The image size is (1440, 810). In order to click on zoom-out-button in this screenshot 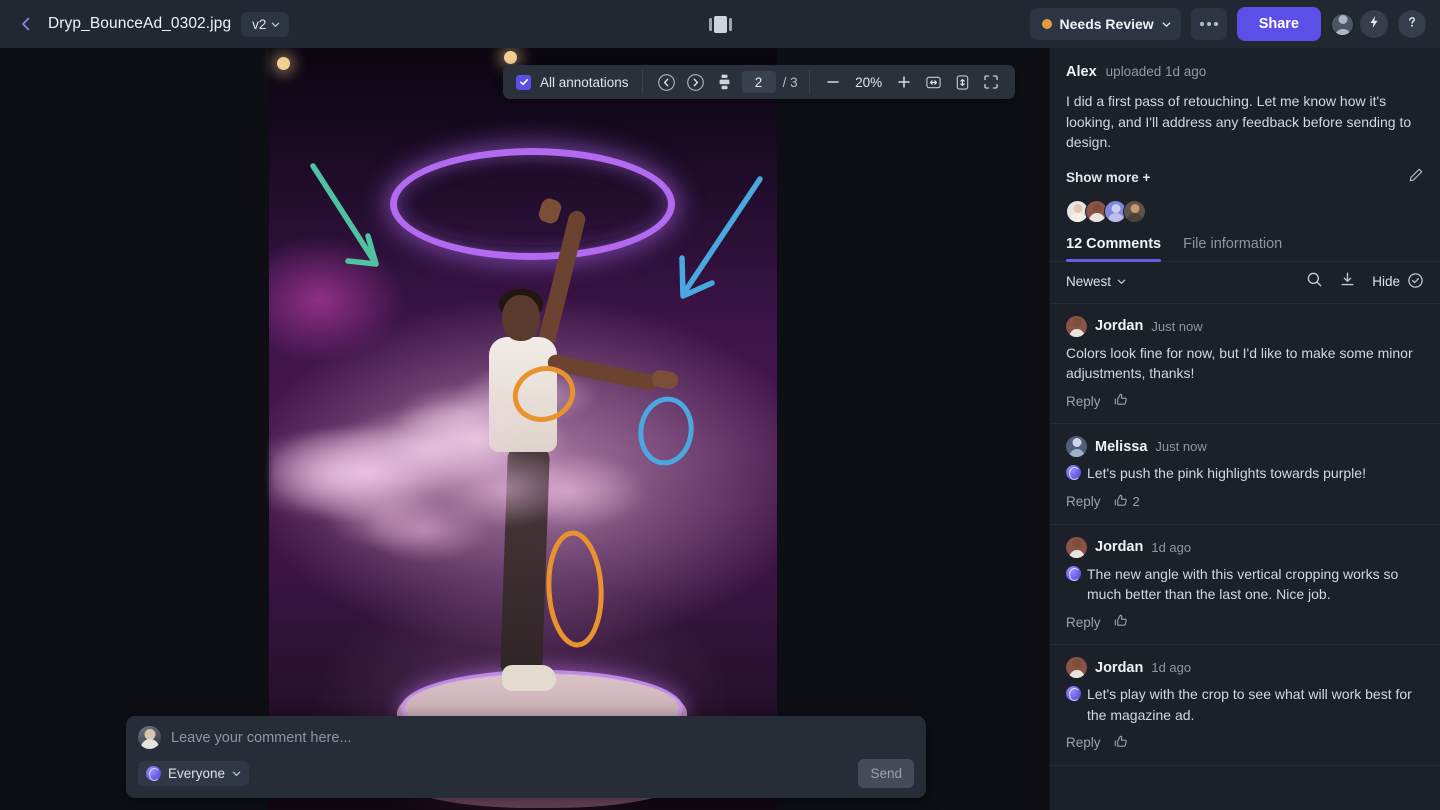, I will do `click(833, 82)`.